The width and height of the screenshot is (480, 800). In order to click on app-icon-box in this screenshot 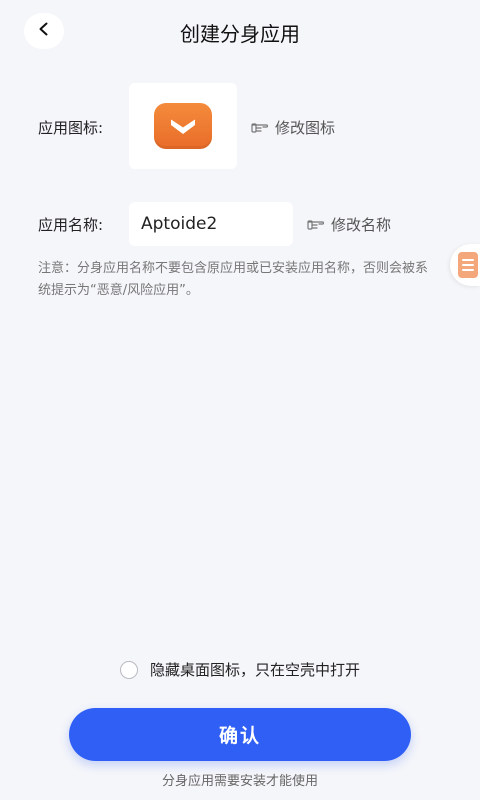, I will do `click(183, 126)`.